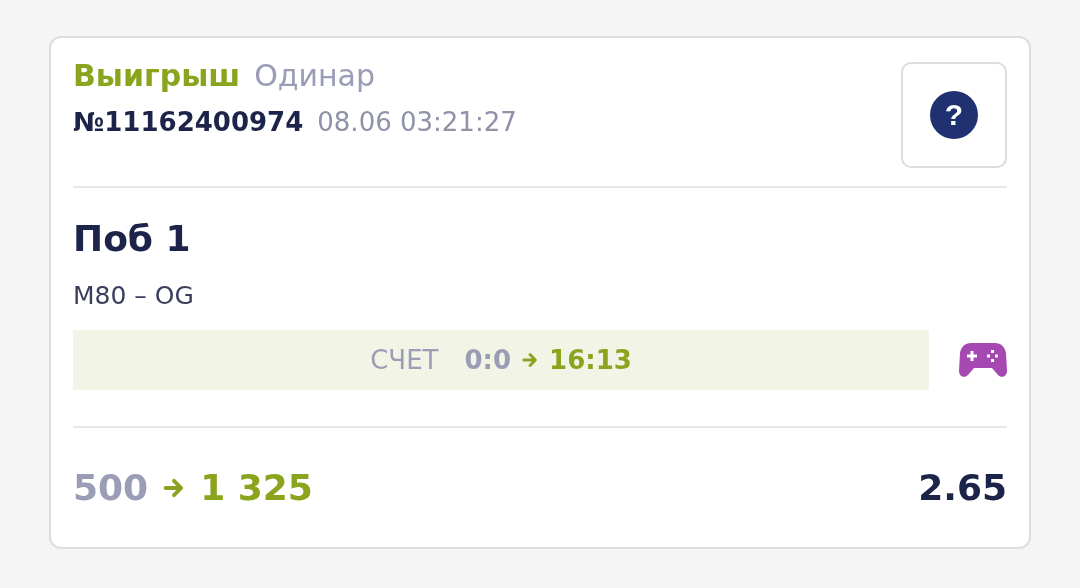 The width and height of the screenshot is (1080, 588). What do you see at coordinates (157, 75) in the screenshot?
I see `bet-status: Выигрыш` at bounding box center [157, 75].